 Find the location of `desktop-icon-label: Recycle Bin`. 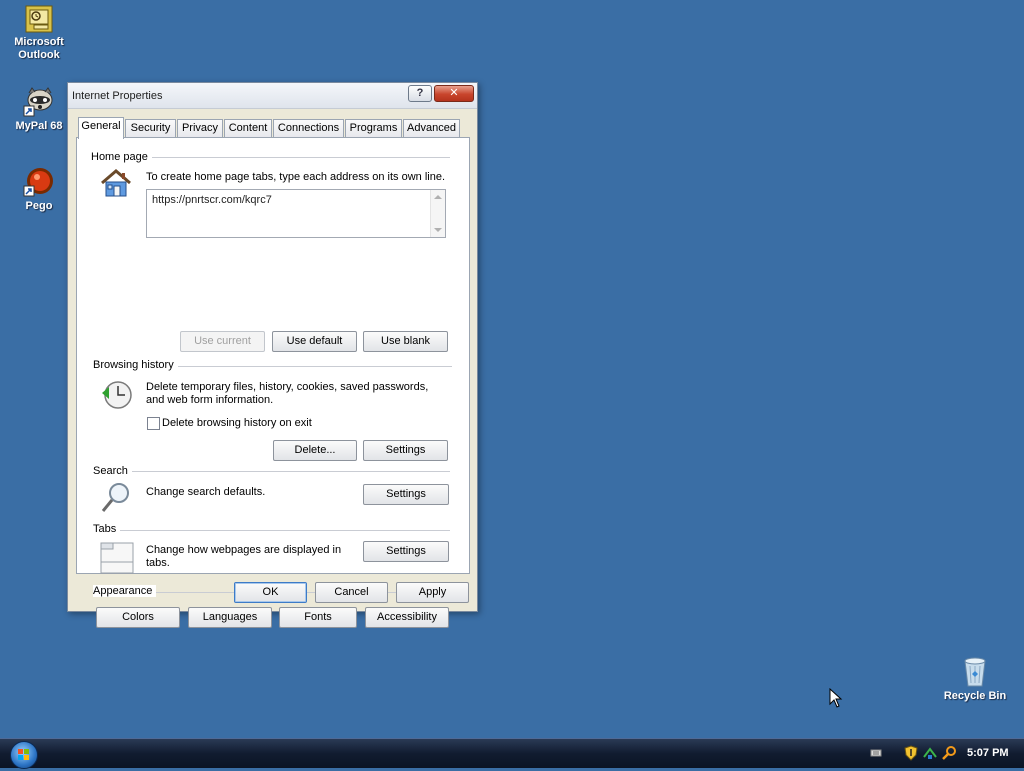

desktop-icon-label: Recycle Bin is located at coordinates (975, 696).